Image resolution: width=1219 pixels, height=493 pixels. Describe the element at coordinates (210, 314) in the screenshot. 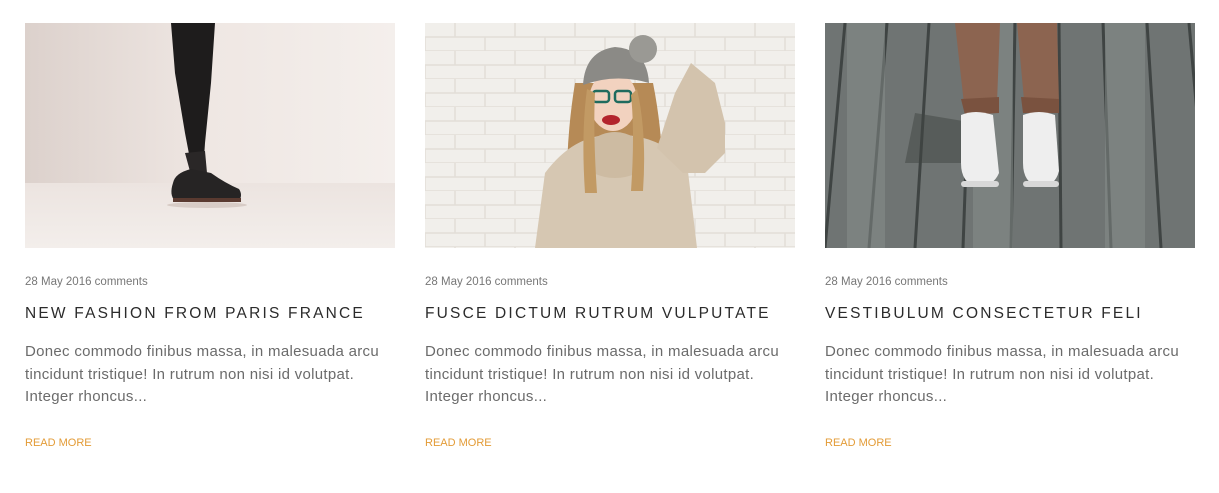

I see `post-title: NEW FASHION FROM PARIS FRANCE` at that location.